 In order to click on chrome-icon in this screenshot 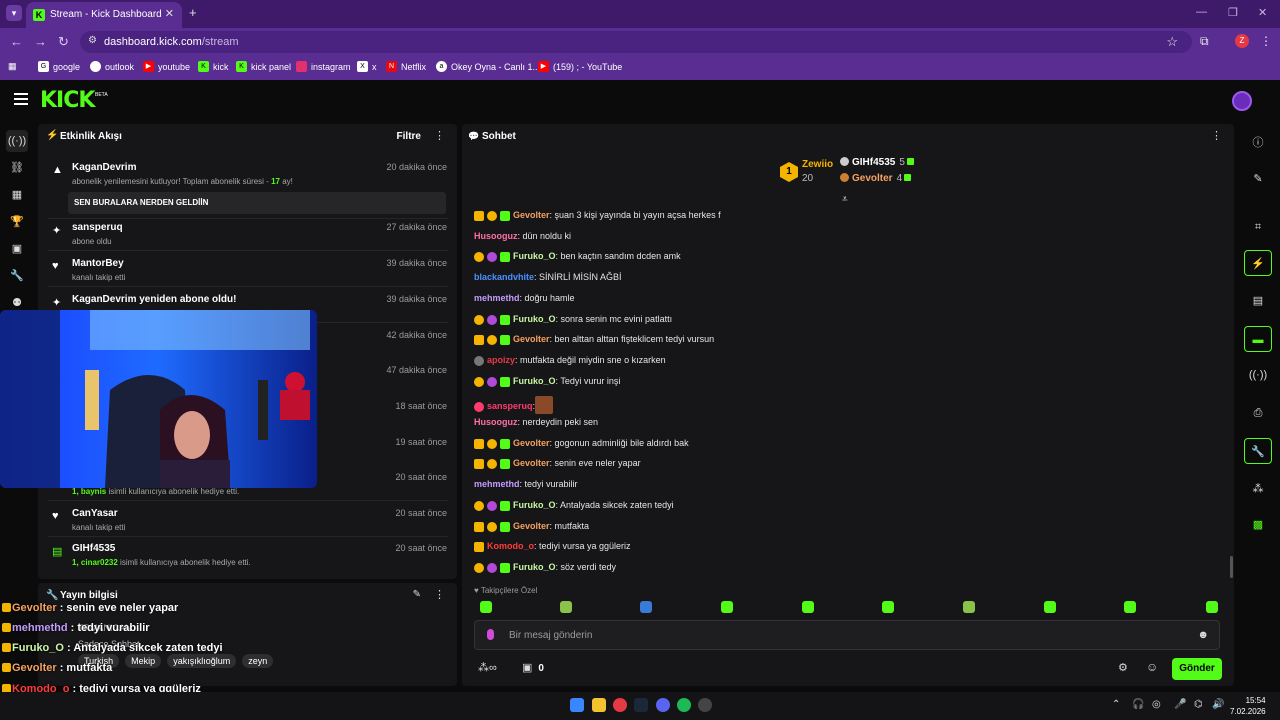, I will do `click(620, 705)`.